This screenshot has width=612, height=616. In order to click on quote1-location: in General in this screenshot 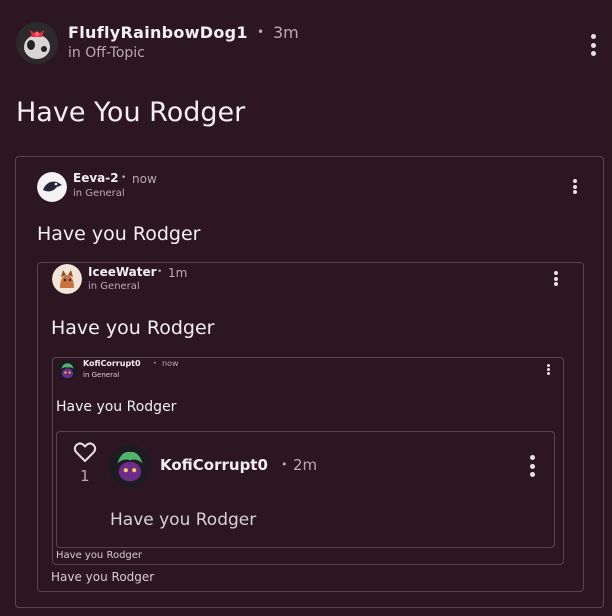, I will do `click(99, 193)`.